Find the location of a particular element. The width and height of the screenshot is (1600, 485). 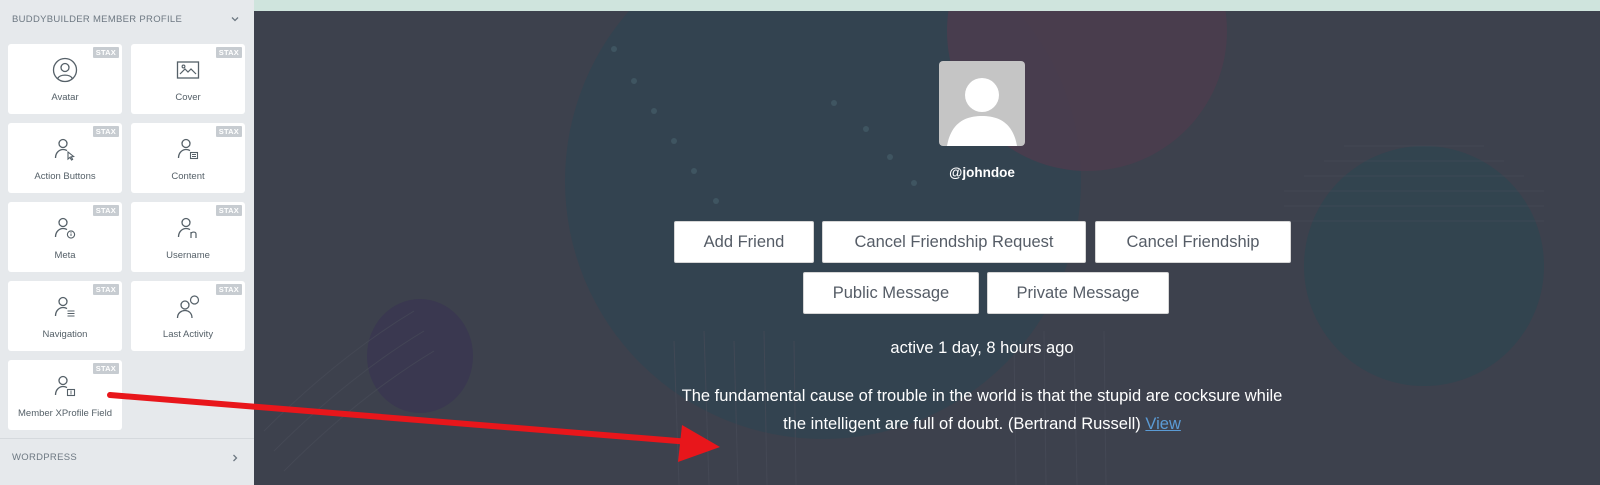

section-title: WORDPRESS is located at coordinates (44, 457).